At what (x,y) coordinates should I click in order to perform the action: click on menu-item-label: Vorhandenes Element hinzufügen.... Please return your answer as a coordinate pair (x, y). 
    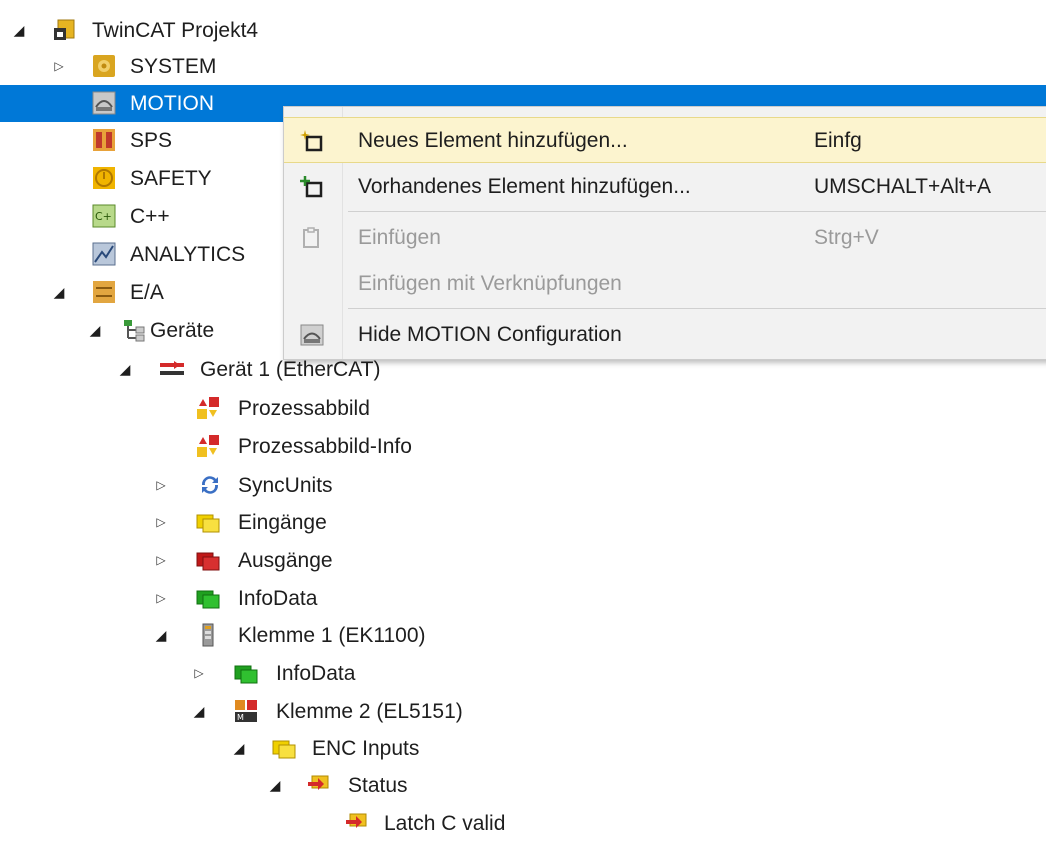
    Looking at the image, I should click on (524, 186).